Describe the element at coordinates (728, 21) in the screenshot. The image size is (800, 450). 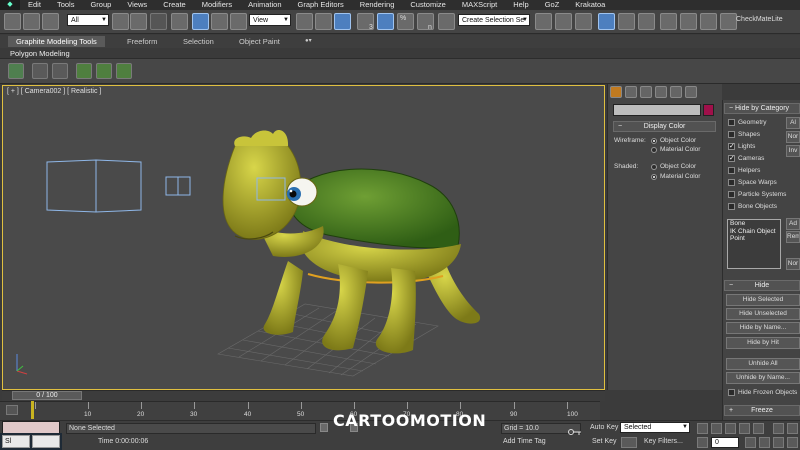
I see `render-teapot-icon` at that location.